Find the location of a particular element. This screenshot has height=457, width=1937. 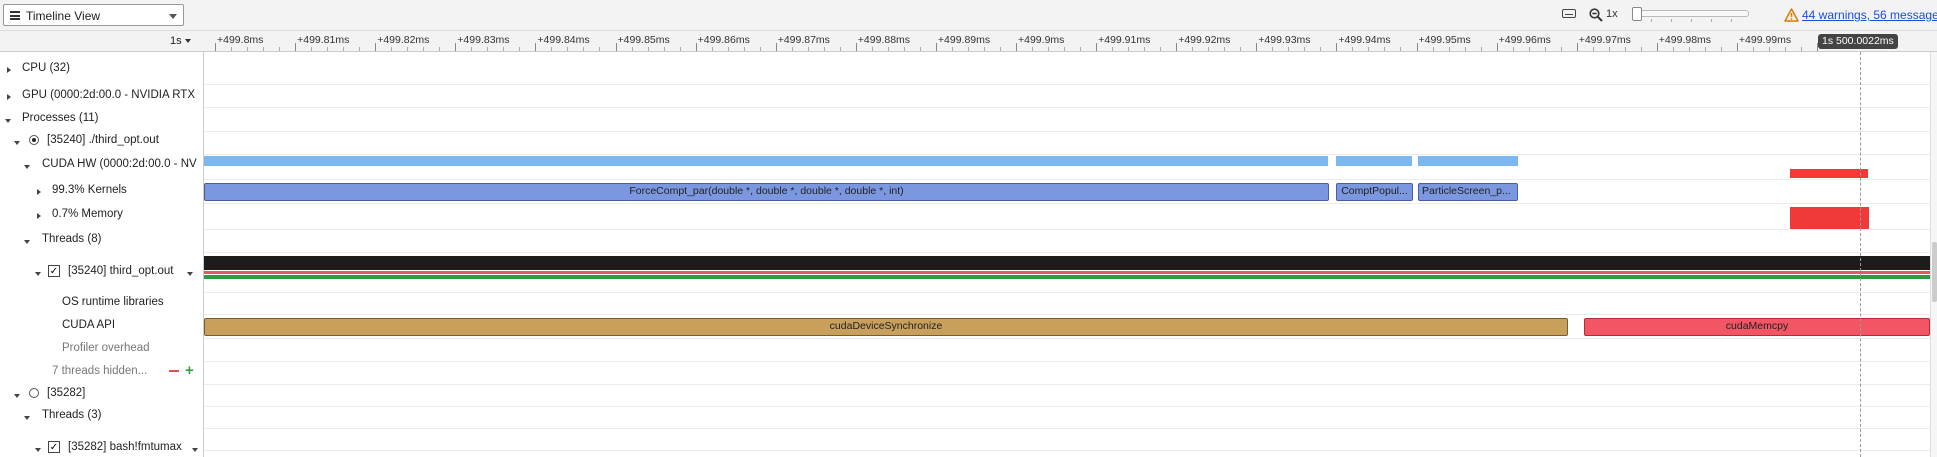

view-selector: Timeline View is located at coordinates (93, 15).